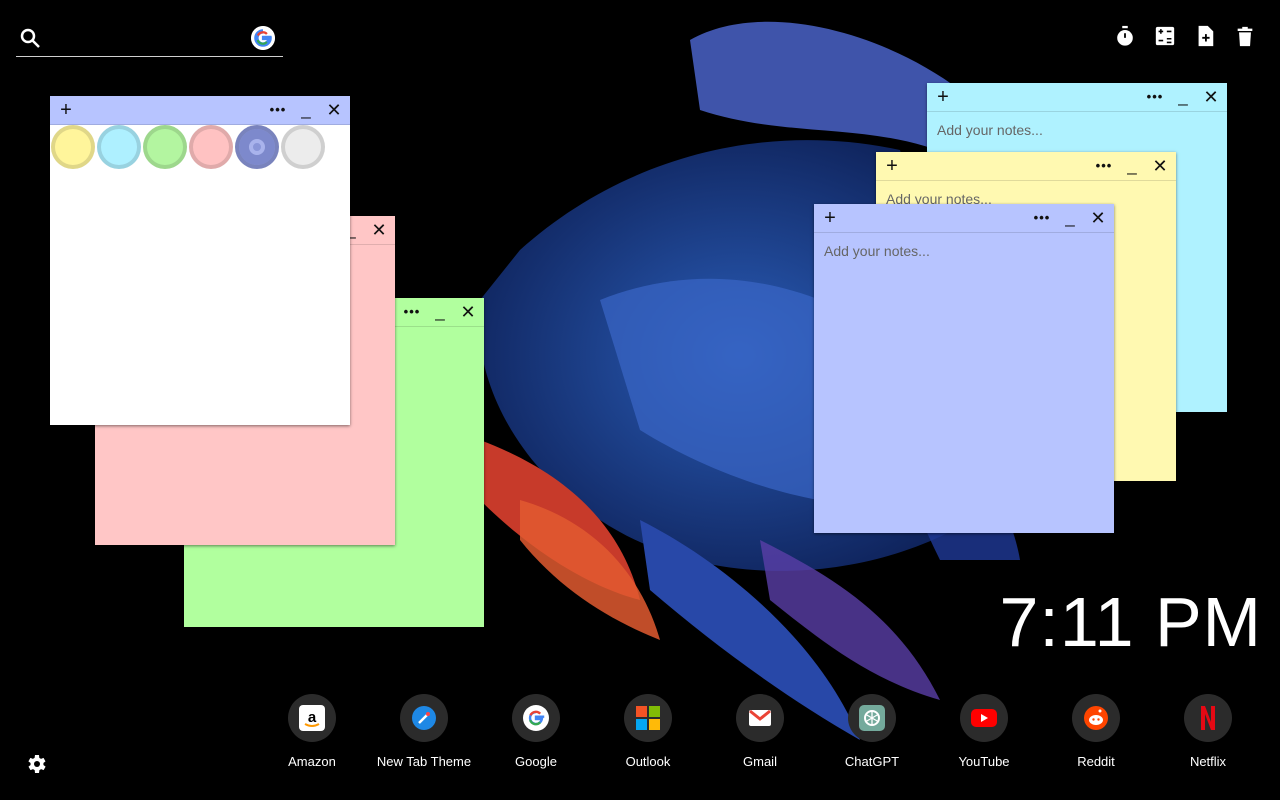 The image size is (1280, 800). Describe the element at coordinates (984, 761) in the screenshot. I see `shortcut-label: YouTube` at that location.